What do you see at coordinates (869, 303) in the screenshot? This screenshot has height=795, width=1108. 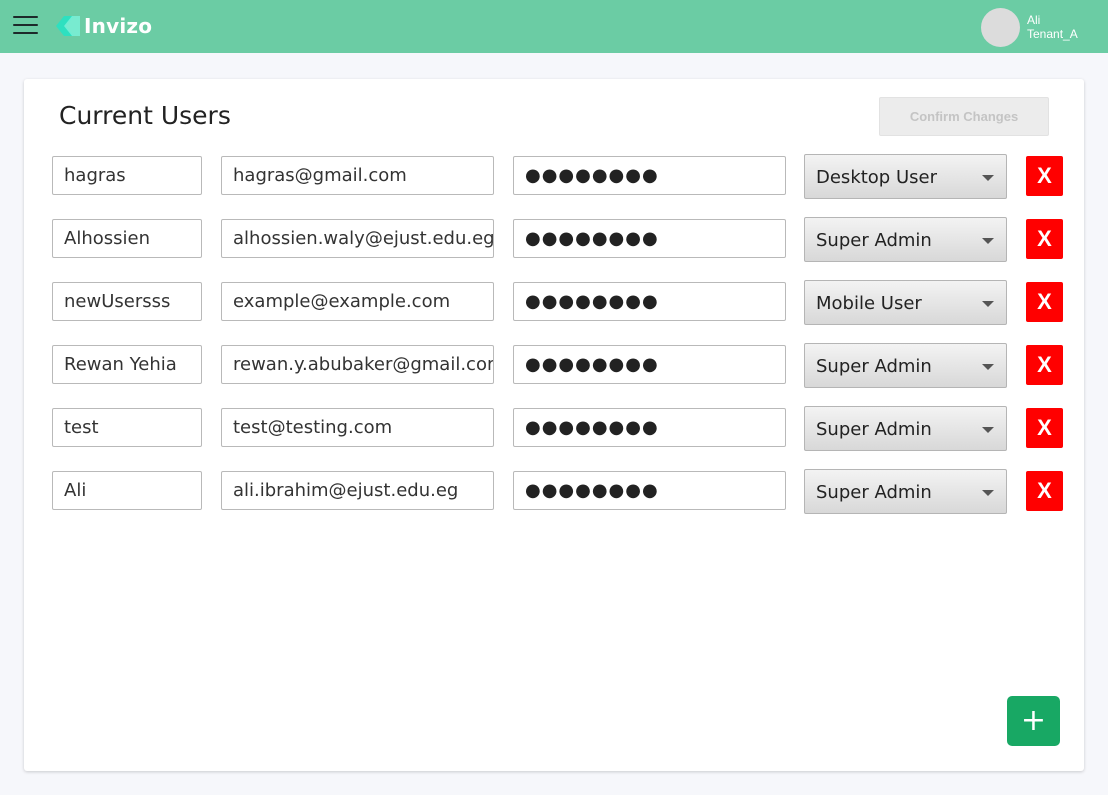 I see `role-value: Mobile User` at bounding box center [869, 303].